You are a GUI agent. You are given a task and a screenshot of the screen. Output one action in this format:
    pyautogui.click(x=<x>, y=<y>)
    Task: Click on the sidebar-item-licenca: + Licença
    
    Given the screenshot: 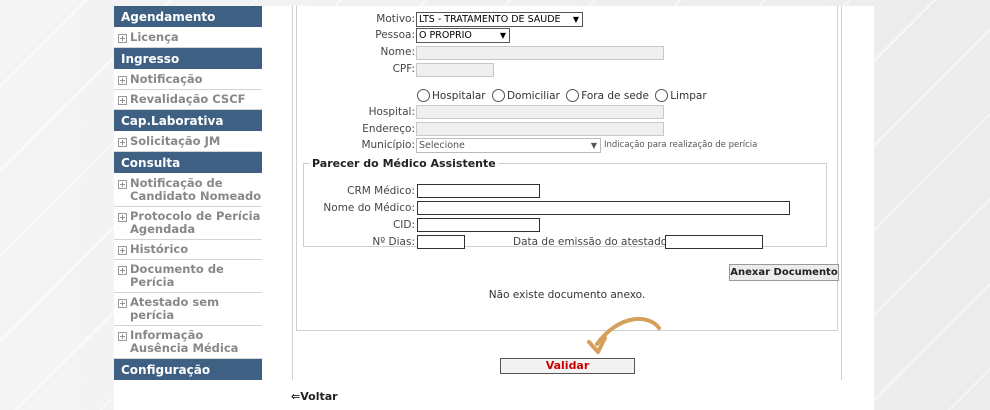 What is the action you would take?
    pyautogui.click(x=188, y=38)
    